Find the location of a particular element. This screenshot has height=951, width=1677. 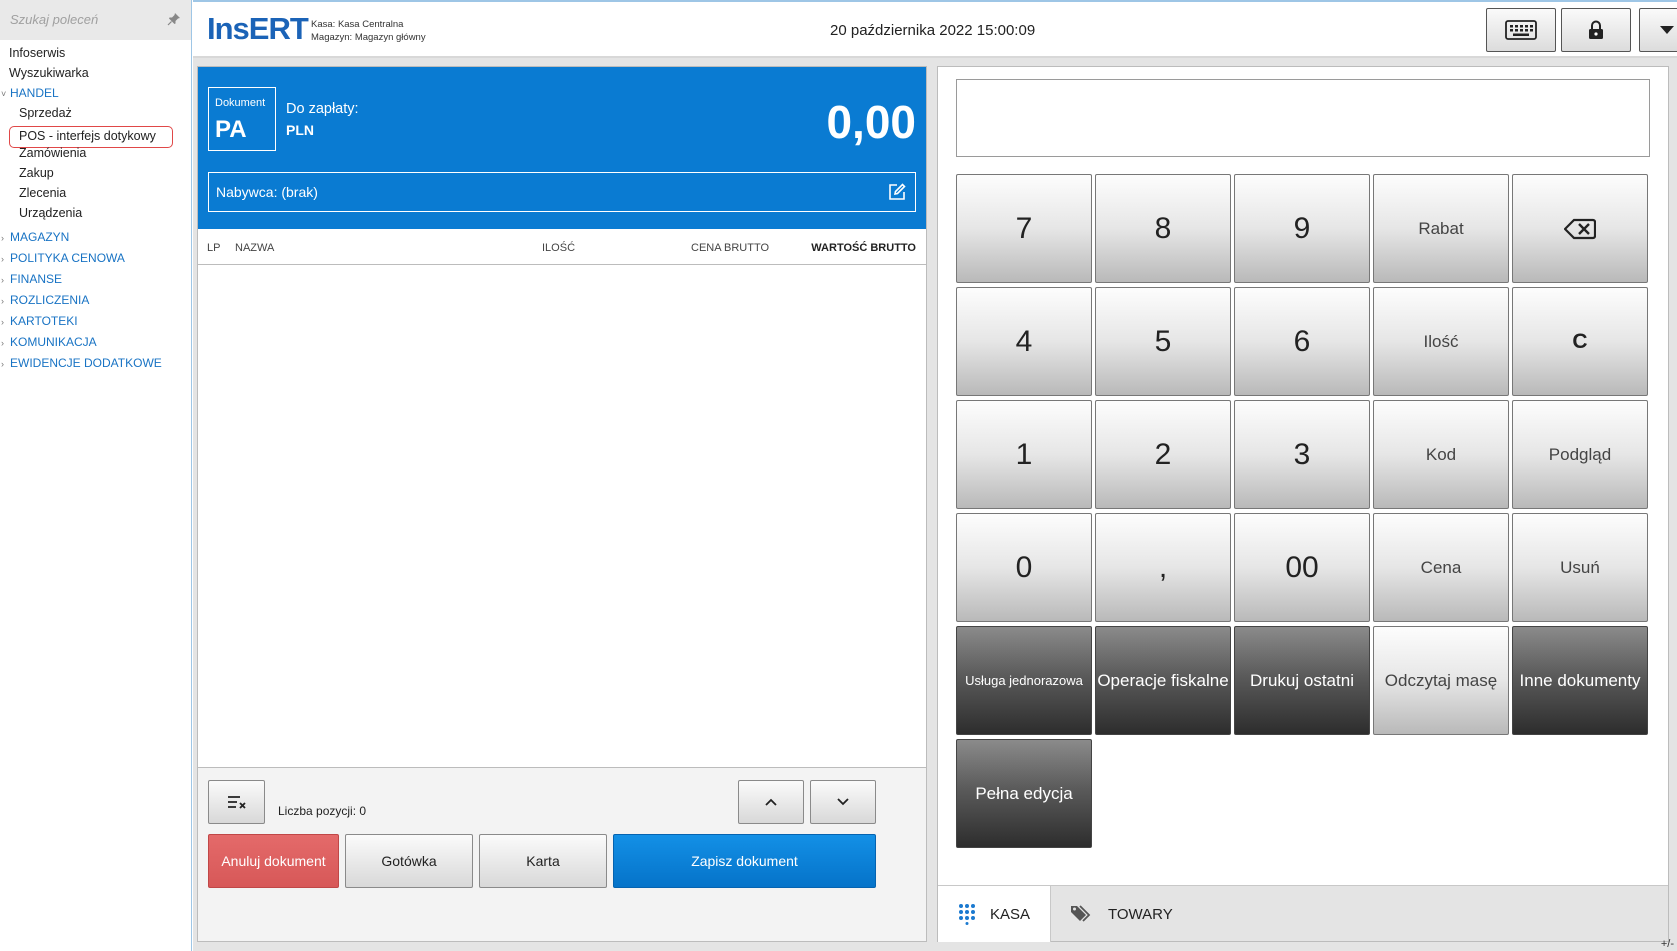

datetime: 20 października 2022 15:00:09 is located at coordinates (933, 30).